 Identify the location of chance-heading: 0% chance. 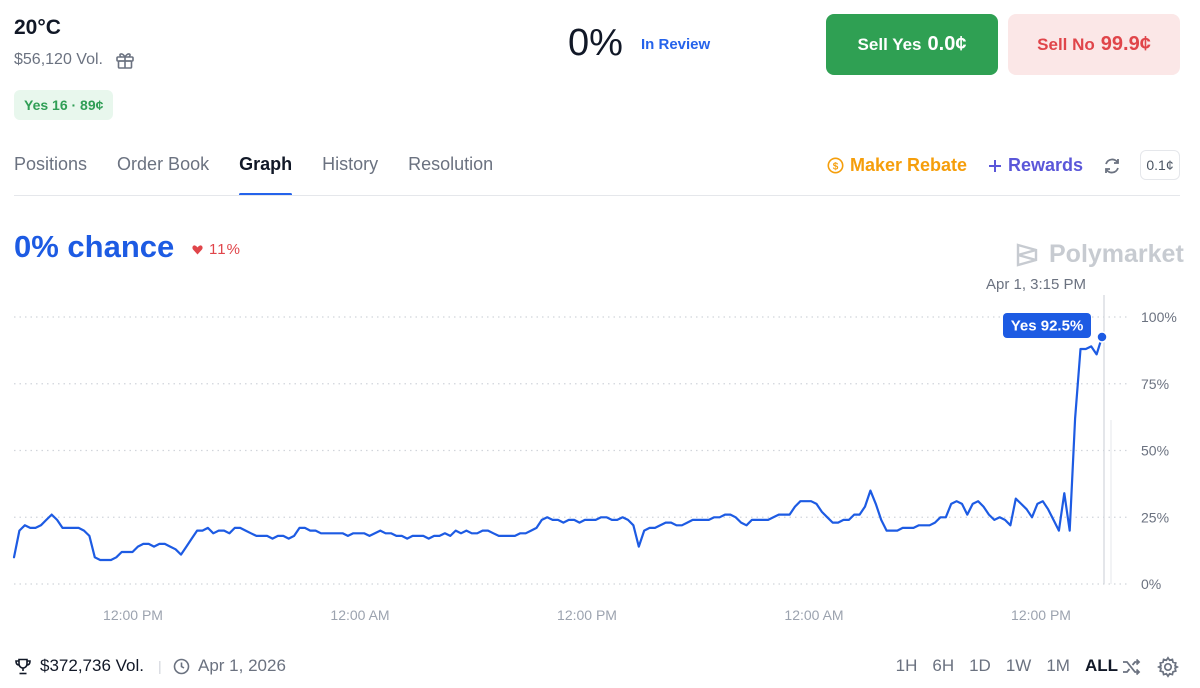
(94, 246).